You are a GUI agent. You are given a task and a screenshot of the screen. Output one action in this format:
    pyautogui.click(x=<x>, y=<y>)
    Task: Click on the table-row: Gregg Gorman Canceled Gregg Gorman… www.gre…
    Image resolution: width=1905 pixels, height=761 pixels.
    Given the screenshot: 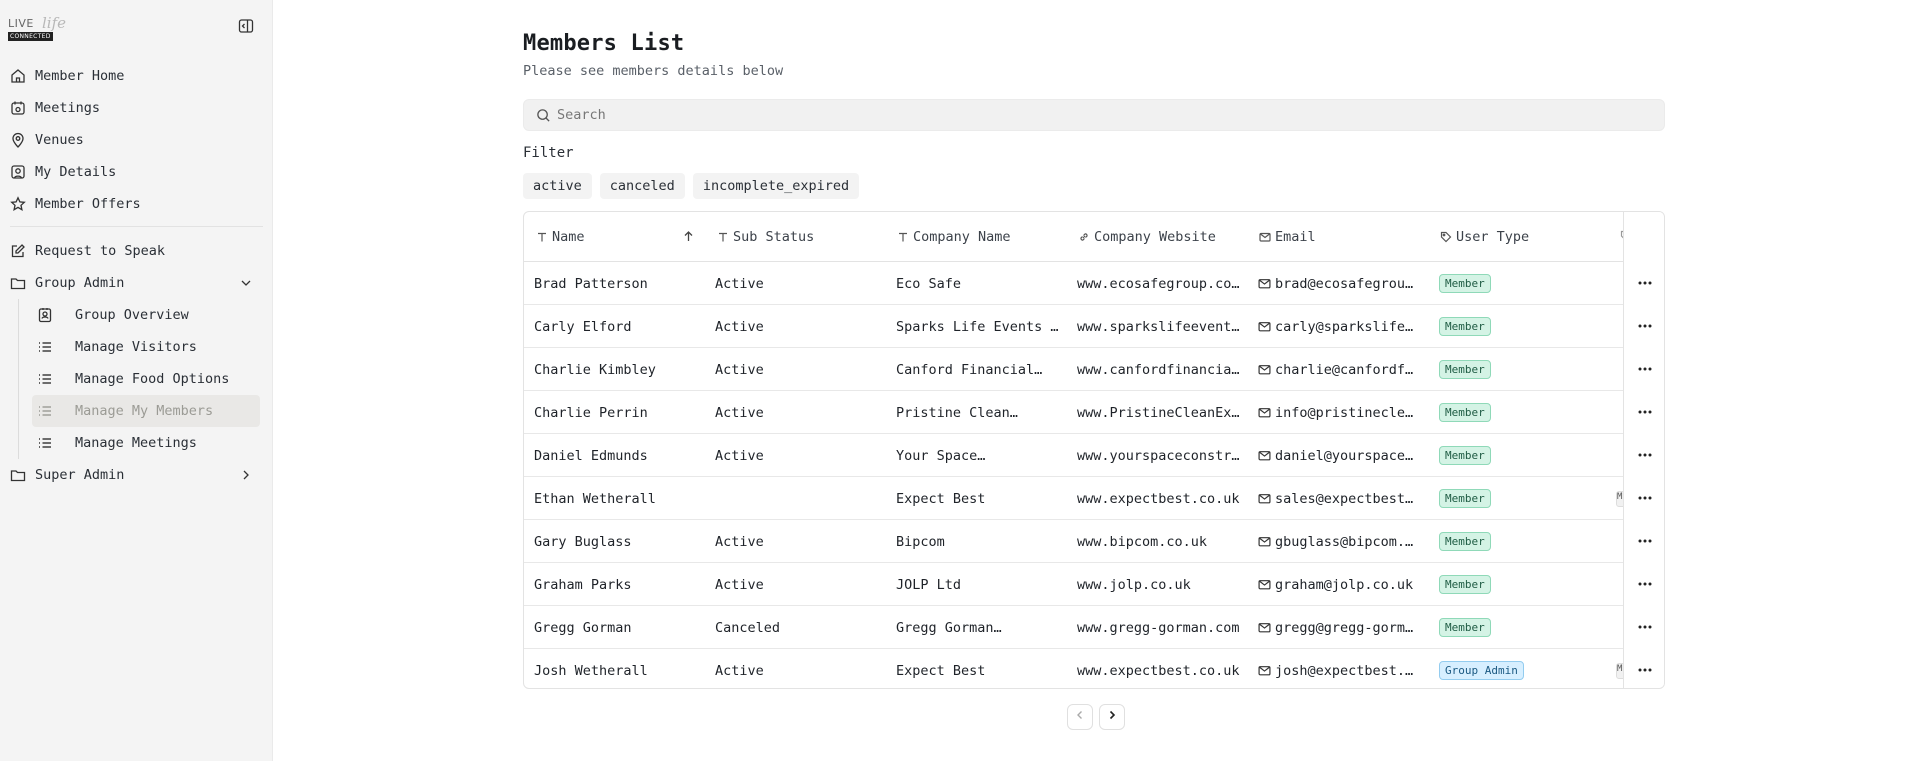 What is the action you would take?
    pyautogui.click(x=1094, y=627)
    